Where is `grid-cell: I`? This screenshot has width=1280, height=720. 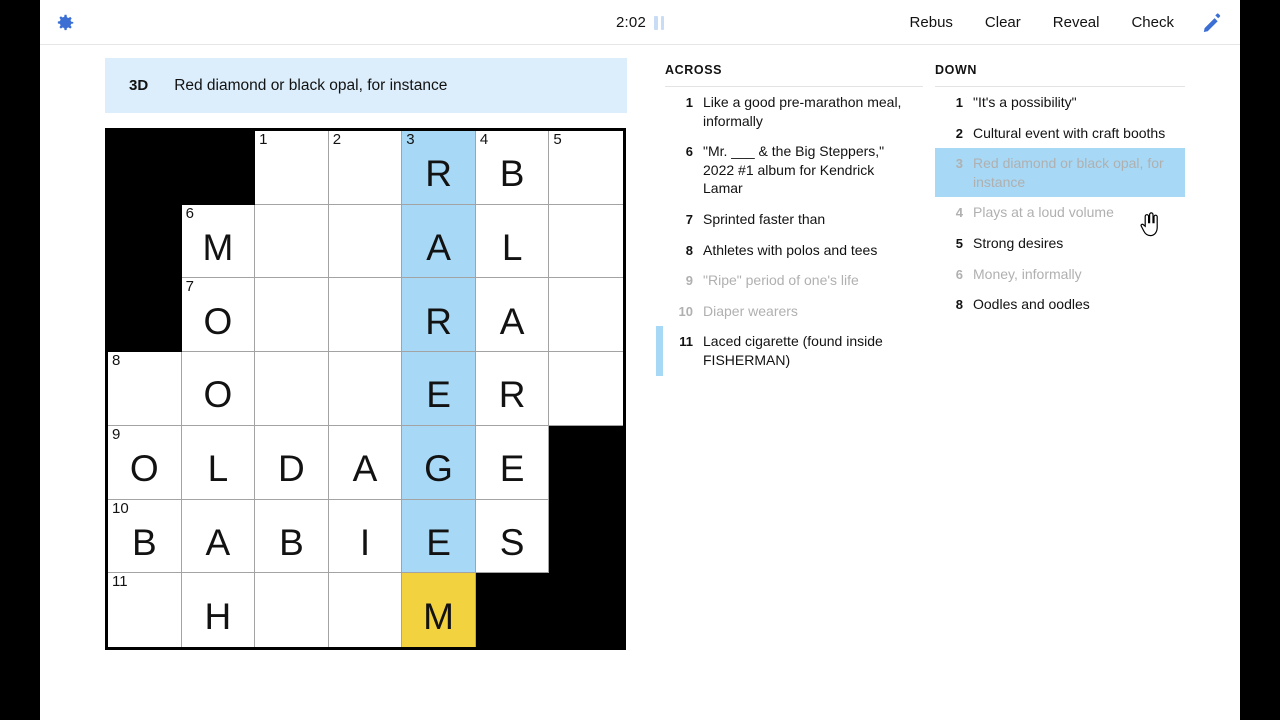
grid-cell: I is located at coordinates (365, 536).